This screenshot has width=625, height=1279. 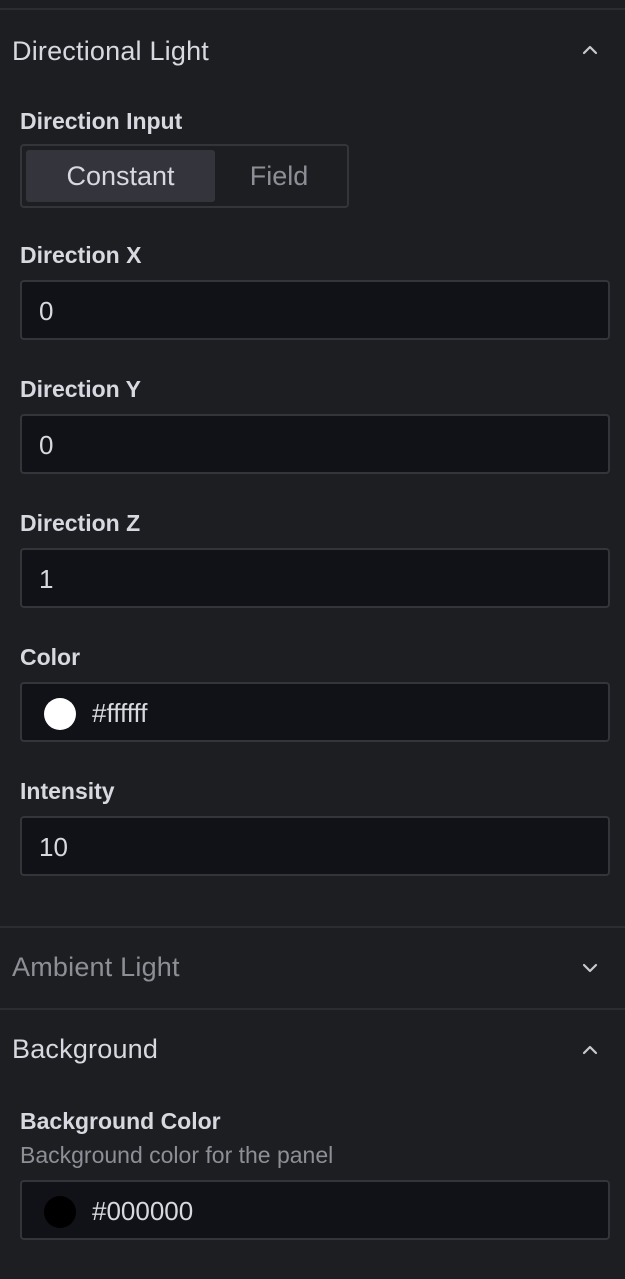 I want to click on background-color-swatch, so click(x=60, y=1212).